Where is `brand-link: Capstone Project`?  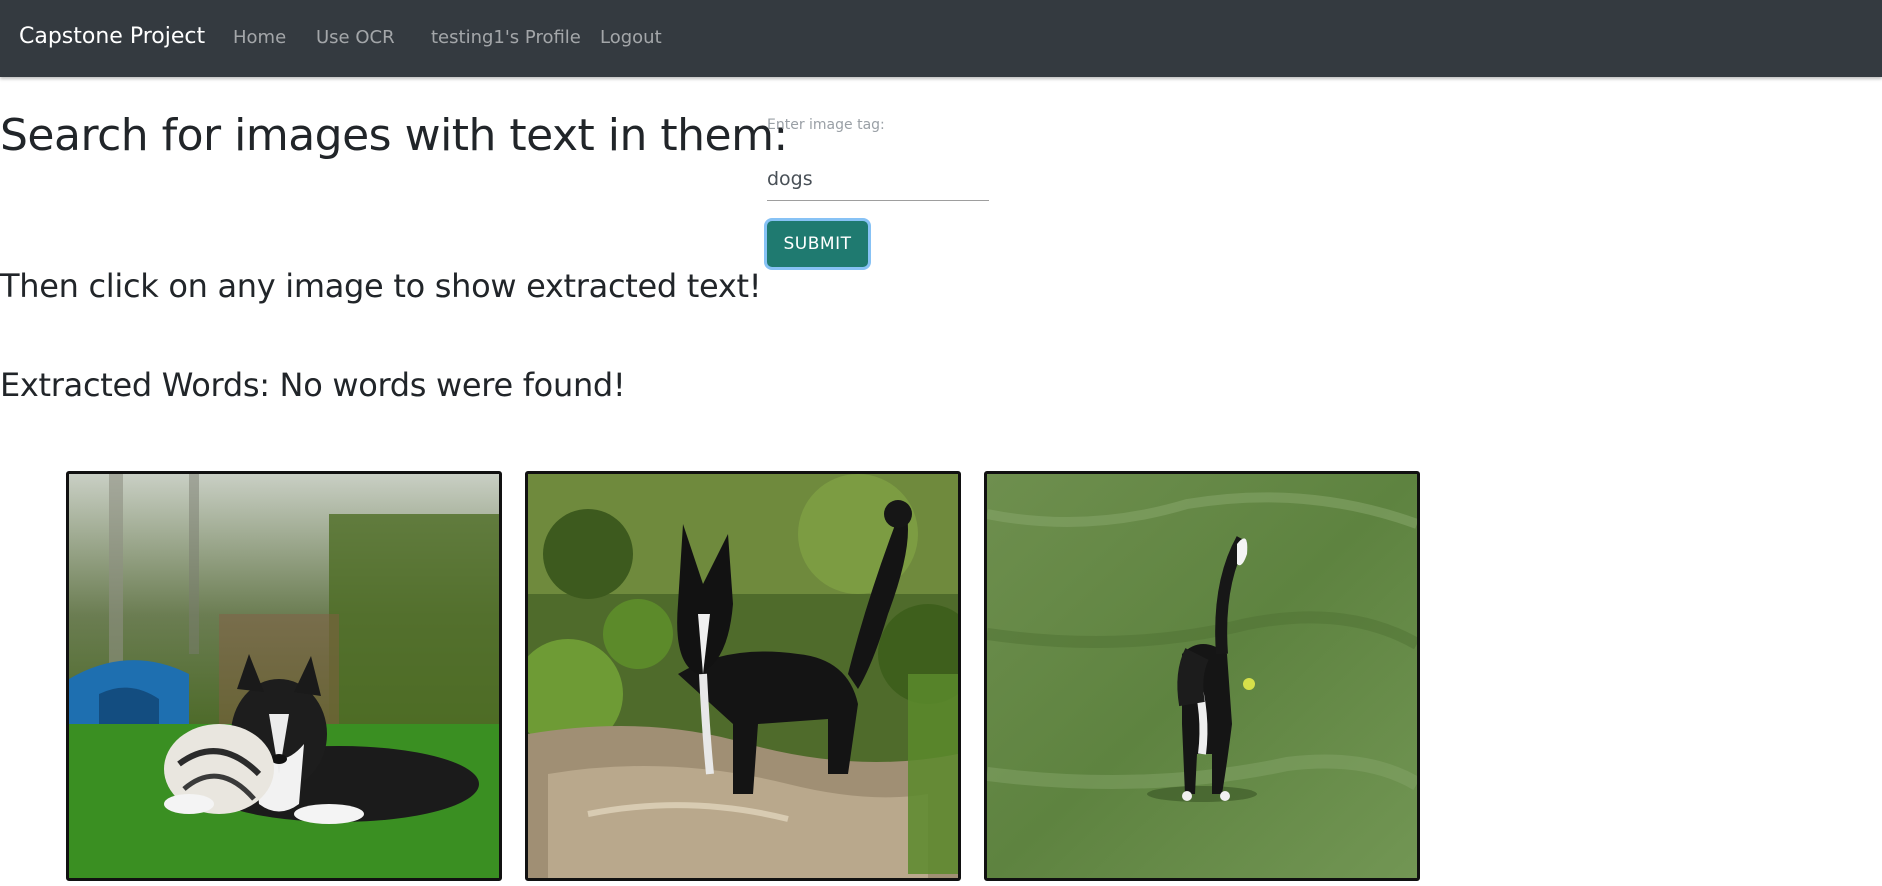
brand-link: Capstone Project is located at coordinates (112, 36).